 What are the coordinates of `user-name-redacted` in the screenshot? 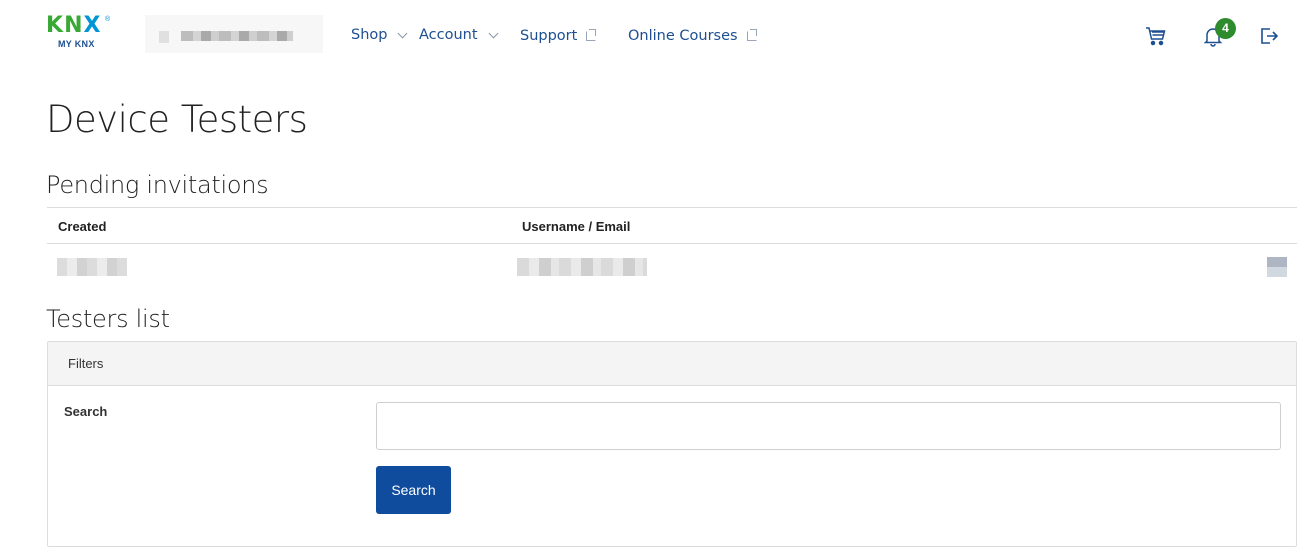 It's located at (234, 34).